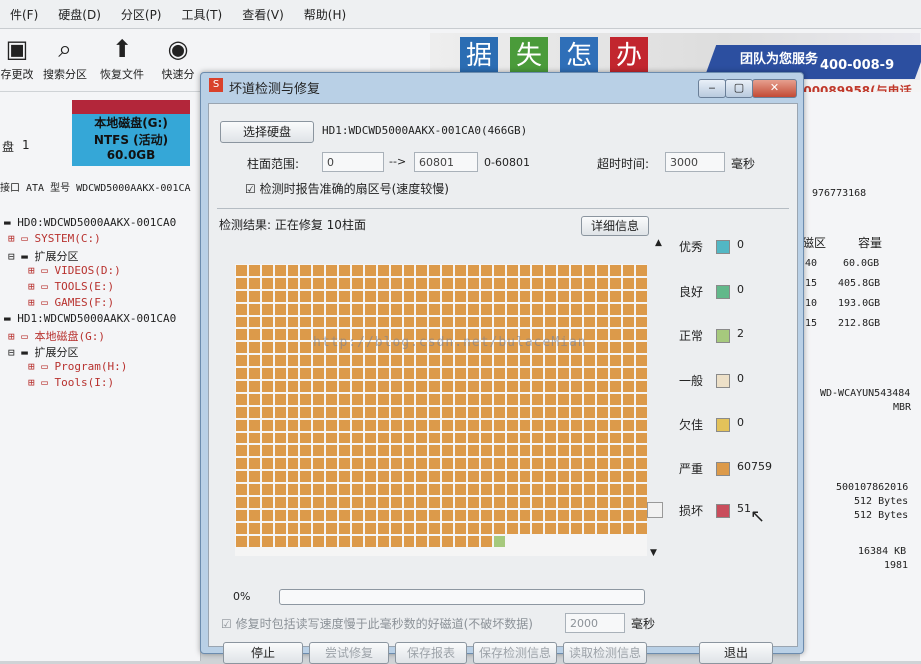  Describe the element at coordinates (462, 597) in the screenshot. I see `progress-bar` at that location.